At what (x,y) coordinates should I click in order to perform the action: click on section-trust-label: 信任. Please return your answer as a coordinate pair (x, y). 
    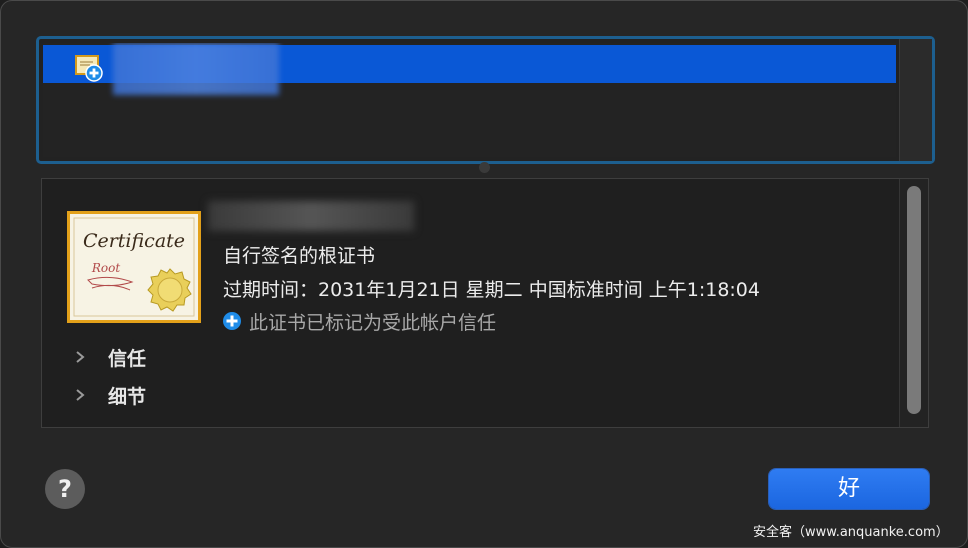
    Looking at the image, I should click on (127, 358).